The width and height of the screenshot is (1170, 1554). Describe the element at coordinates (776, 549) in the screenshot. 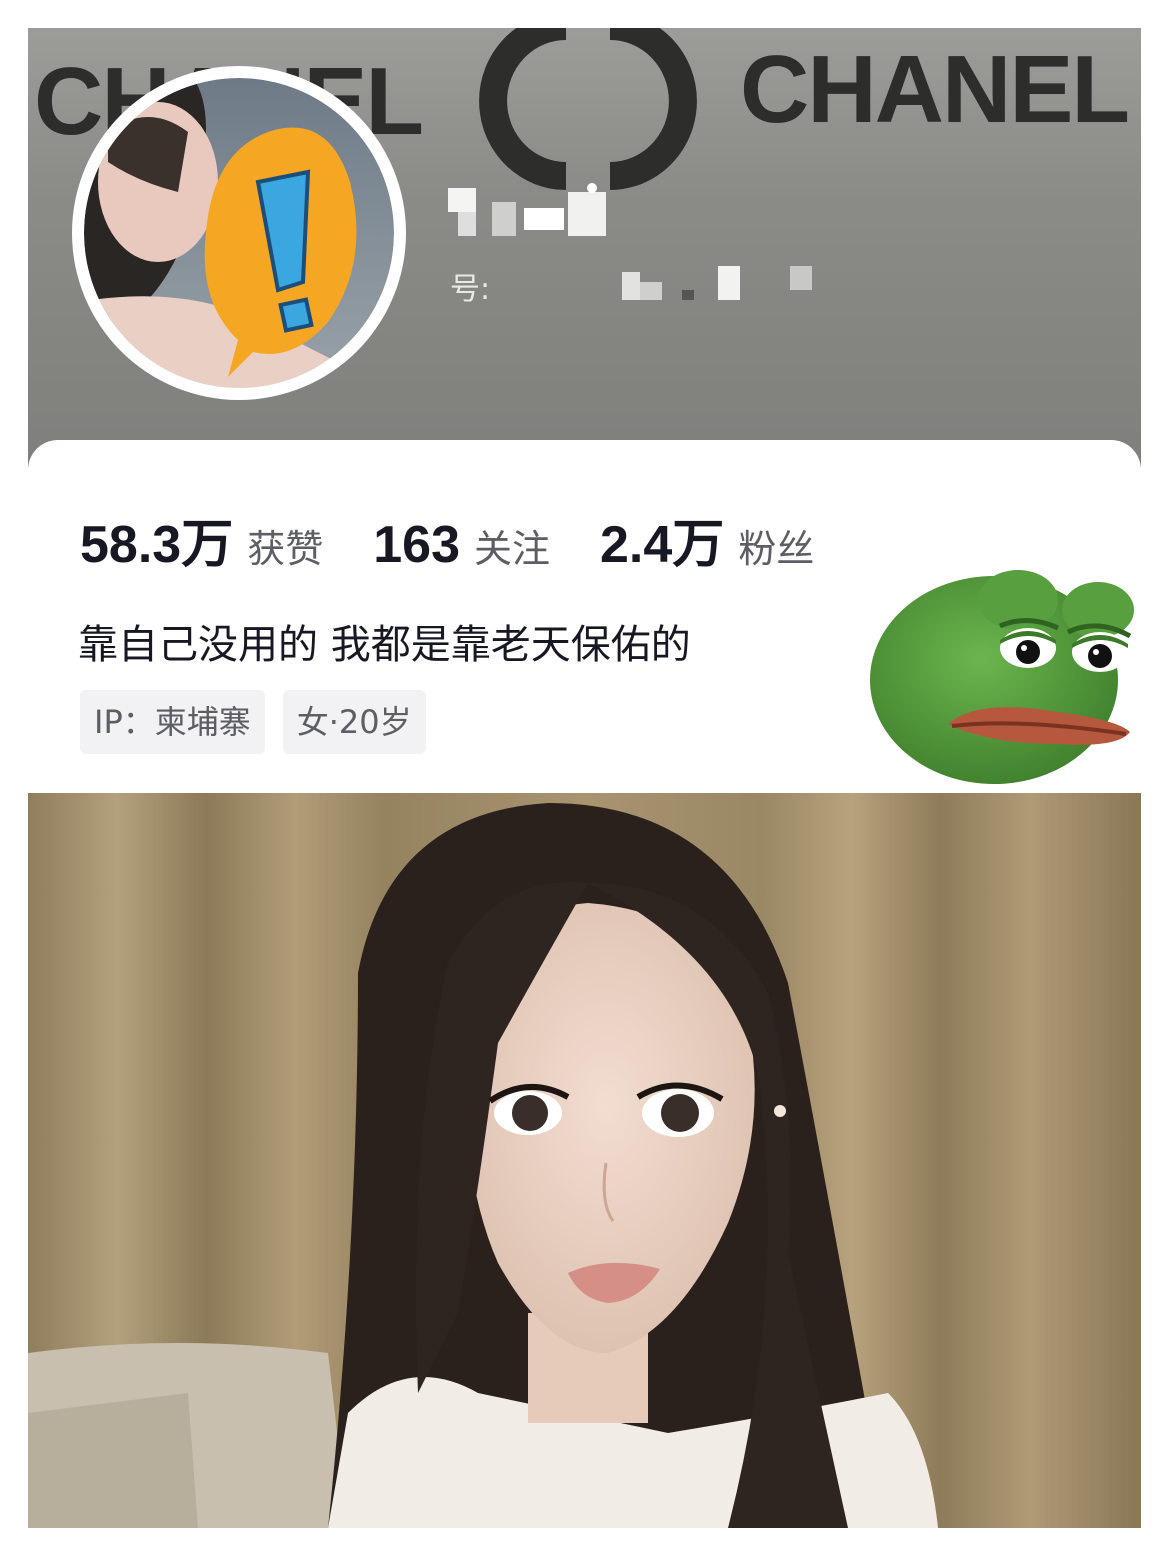

I see `followers-label: 粉丝` at that location.